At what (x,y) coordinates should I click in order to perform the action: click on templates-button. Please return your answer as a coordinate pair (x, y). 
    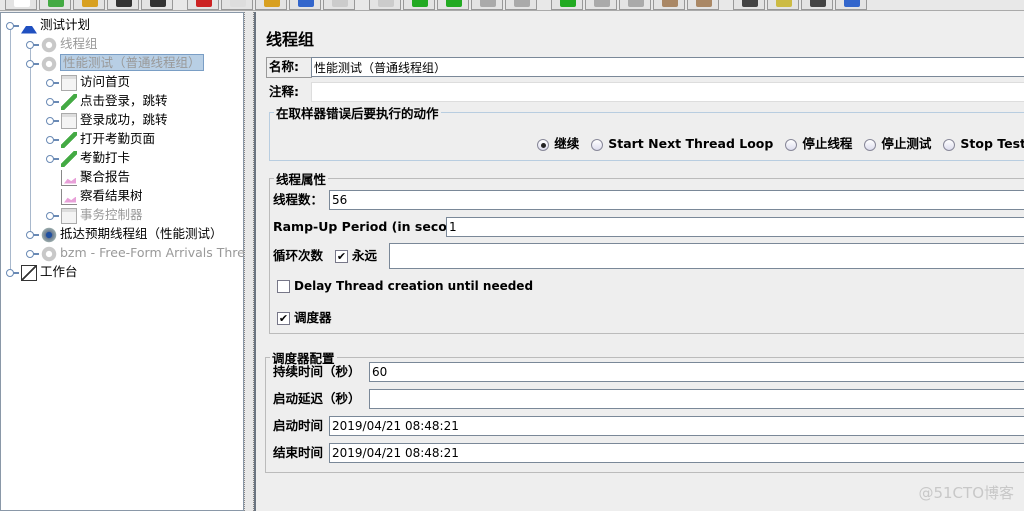
    Looking at the image, I should click on (55, 5).